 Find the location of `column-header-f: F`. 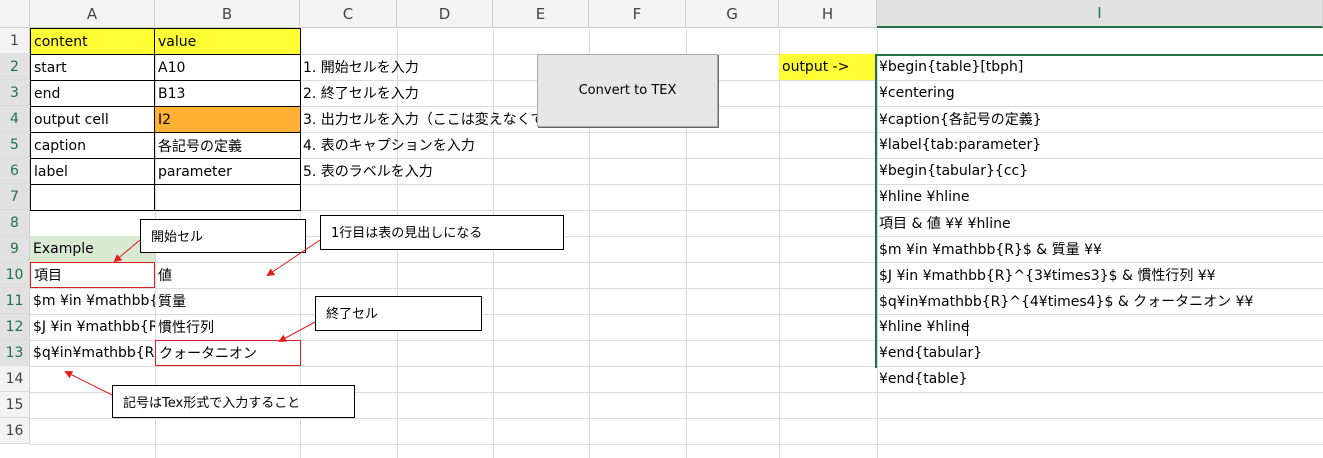

column-header-f: F is located at coordinates (637, 14).